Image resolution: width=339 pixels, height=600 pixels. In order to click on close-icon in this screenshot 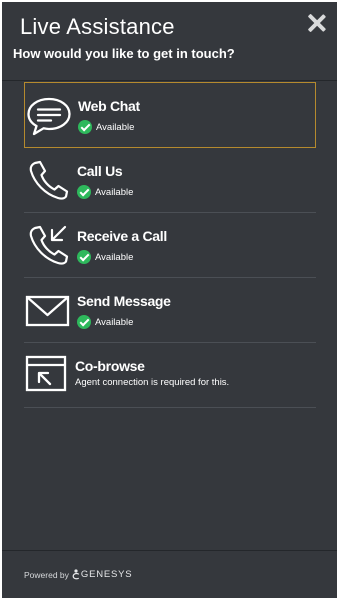, I will do `click(317, 23)`.